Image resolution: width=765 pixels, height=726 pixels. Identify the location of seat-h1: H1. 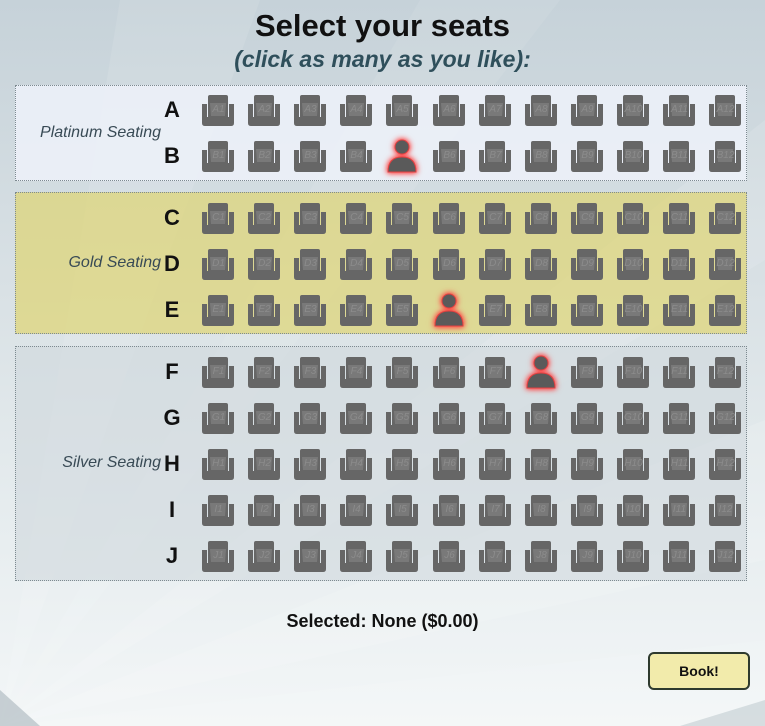
(218, 464).